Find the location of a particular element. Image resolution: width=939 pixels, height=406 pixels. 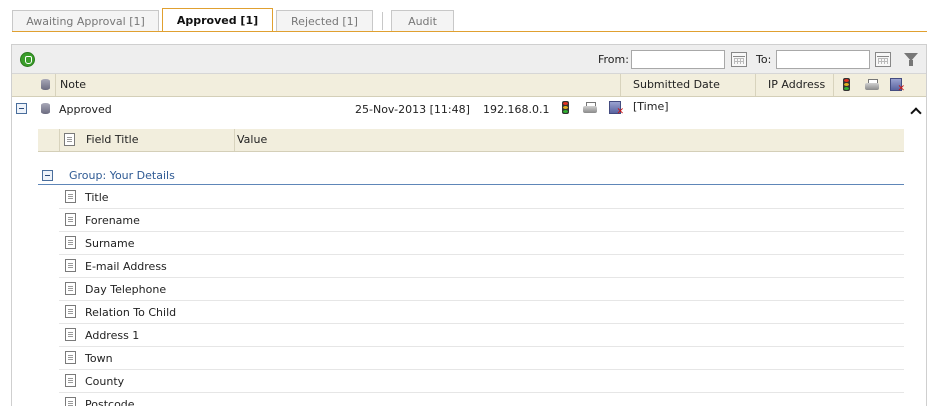

collapse-group-icon is located at coordinates (47, 175).